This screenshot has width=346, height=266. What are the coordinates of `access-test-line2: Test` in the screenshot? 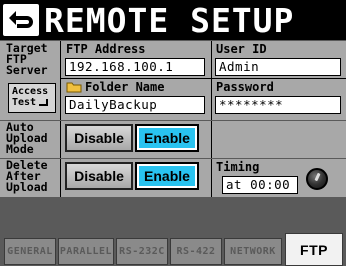 It's located at (32, 102).